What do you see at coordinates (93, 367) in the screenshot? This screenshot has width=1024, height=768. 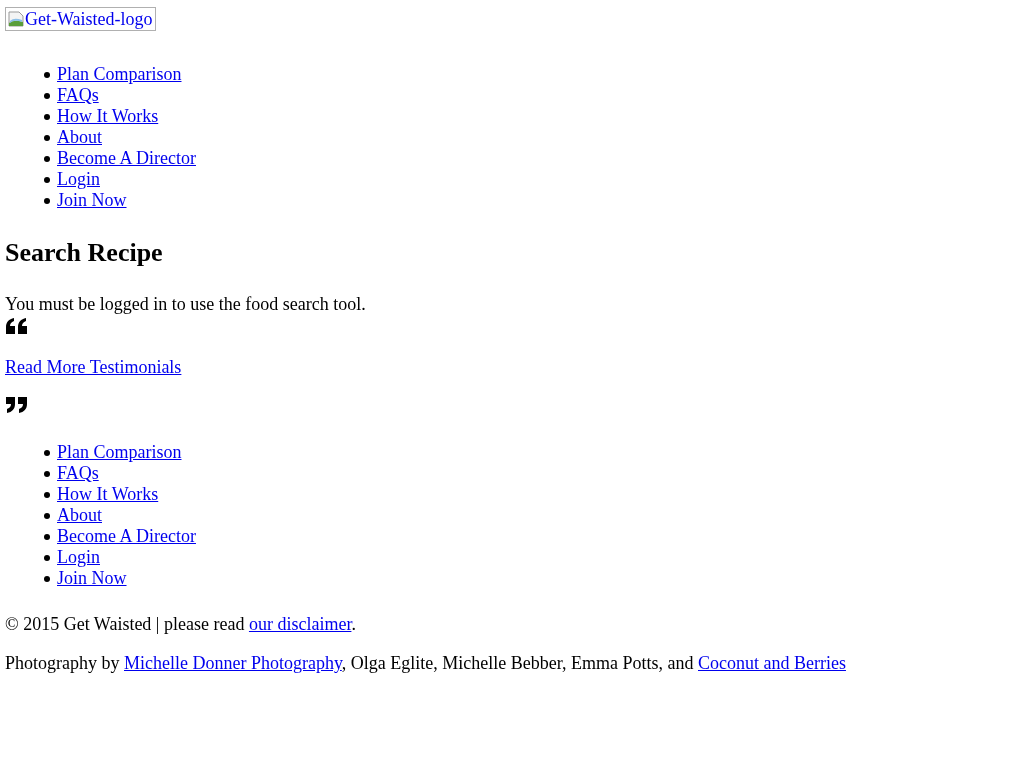 I see `testimonials-link: Read More Testimonials` at bounding box center [93, 367].